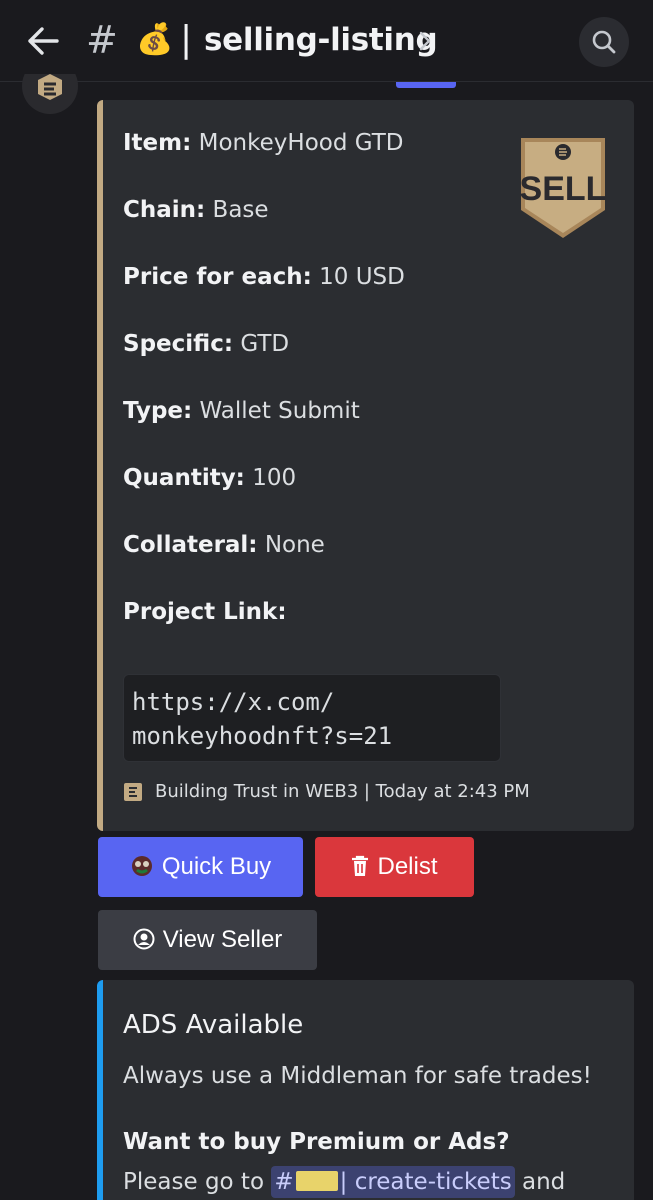 Image resolution: width=653 pixels, height=1200 pixels. Describe the element at coordinates (312, 718) in the screenshot. I see `project-link-code: https://x.com/ monkeyhoodnft?s=21` at that location.